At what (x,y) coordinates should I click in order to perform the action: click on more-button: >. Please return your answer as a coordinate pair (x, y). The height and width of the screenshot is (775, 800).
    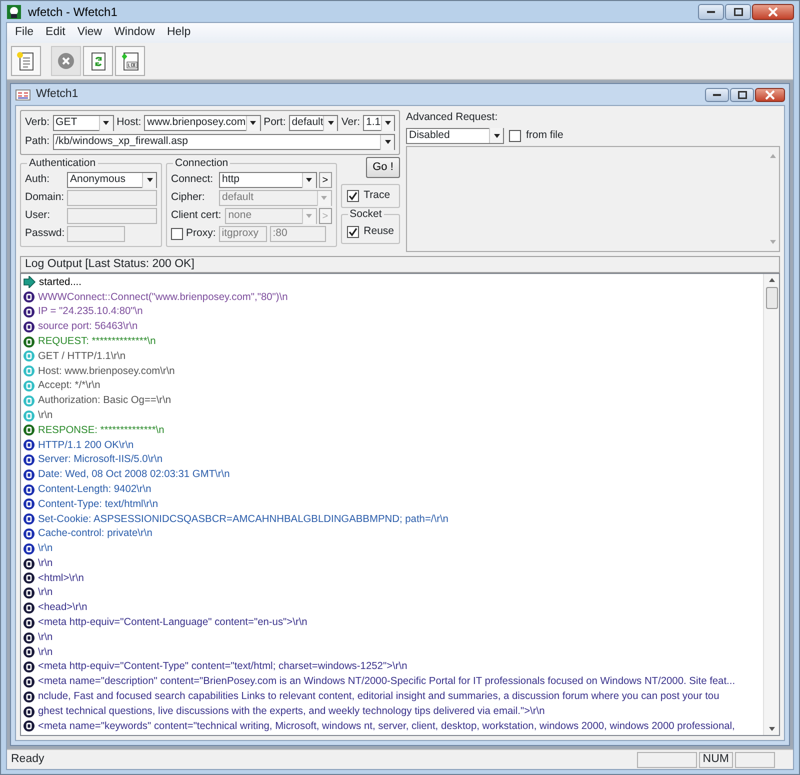
    Looking at the image, I should click on (325, 180).